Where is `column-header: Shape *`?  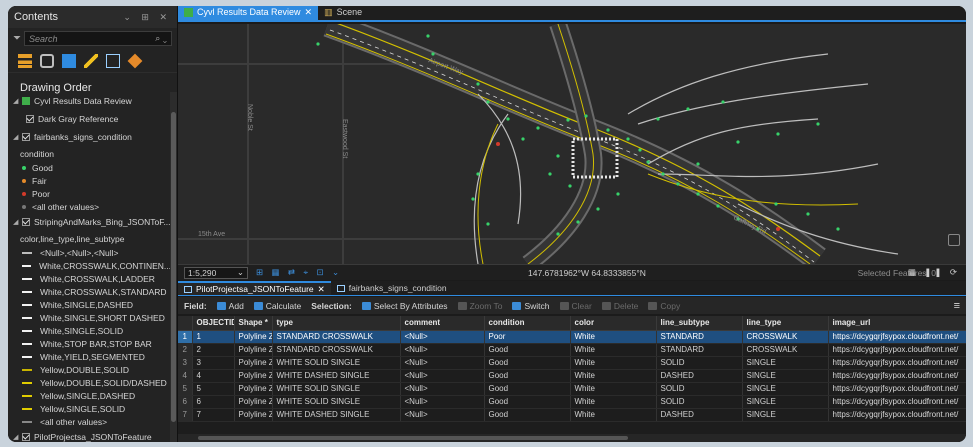 column-header: Shape * is located at coordinates (253, 323).